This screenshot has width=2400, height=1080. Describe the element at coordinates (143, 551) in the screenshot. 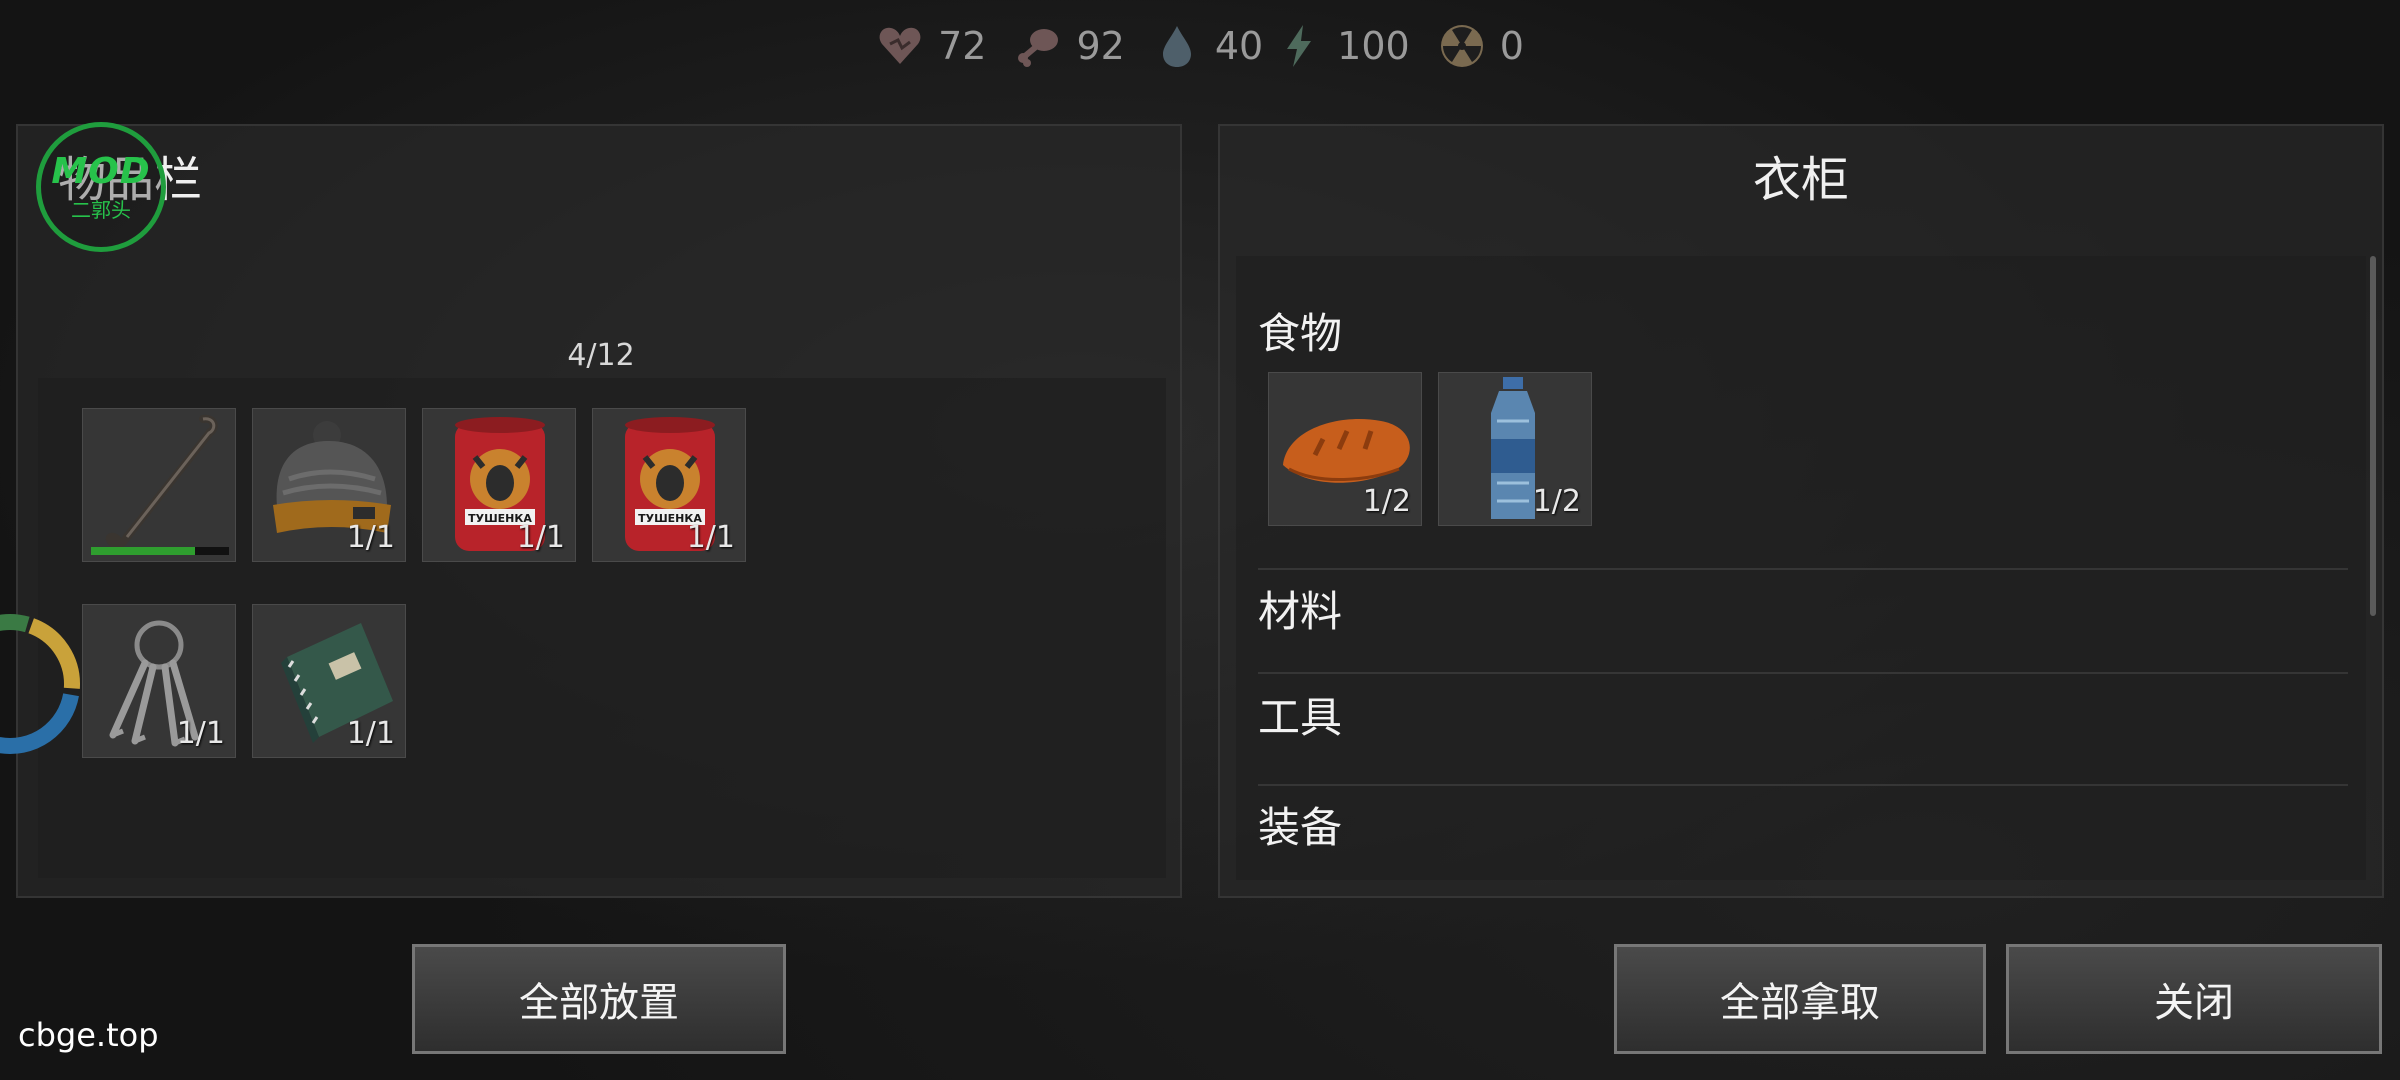

I see `durability-fill` at that location.